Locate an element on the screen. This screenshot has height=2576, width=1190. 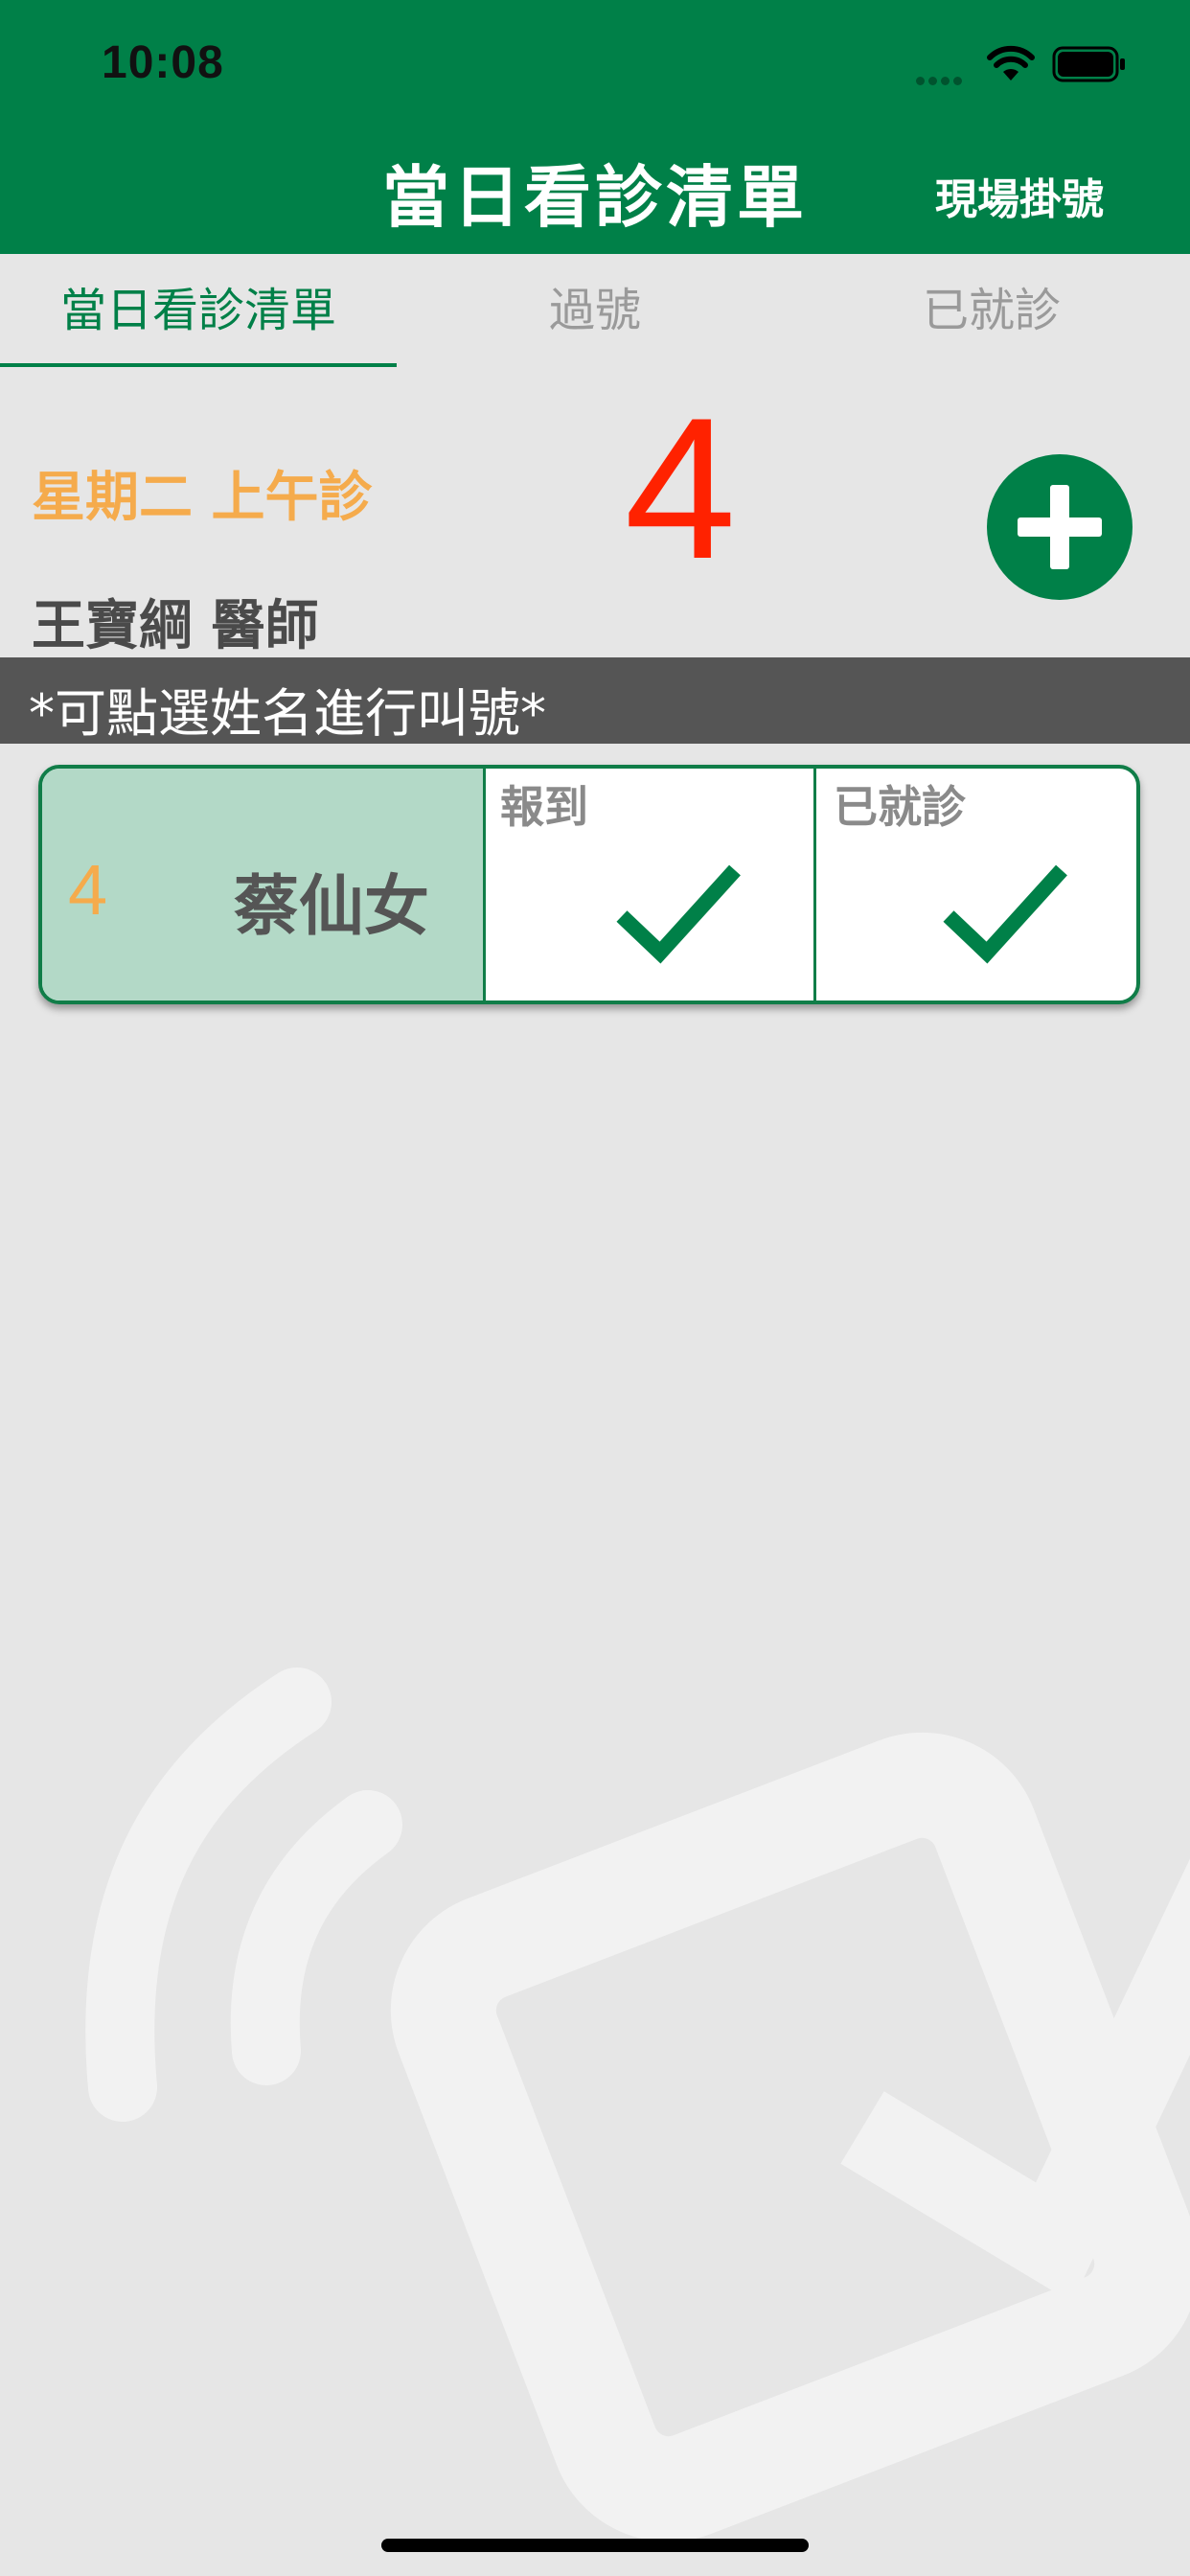
visited-toggle: 已就診 is located at coordinates (976, 884).